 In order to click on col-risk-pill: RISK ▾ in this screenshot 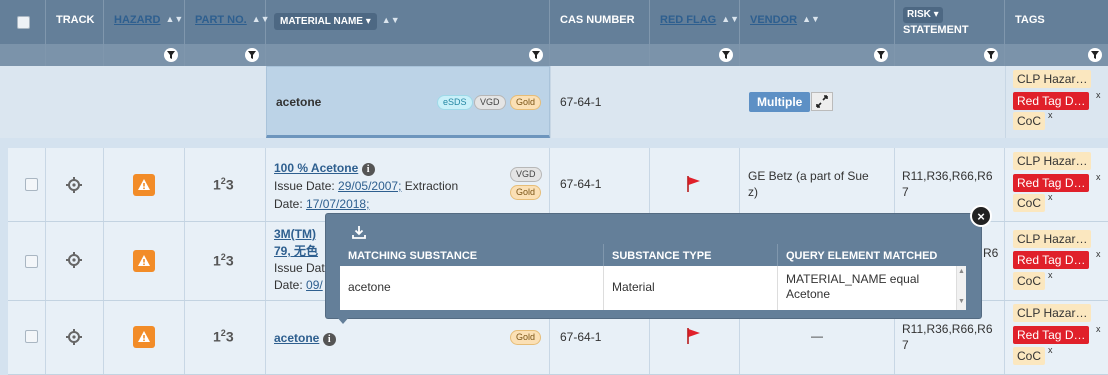, I will do `click(923, 15)`.